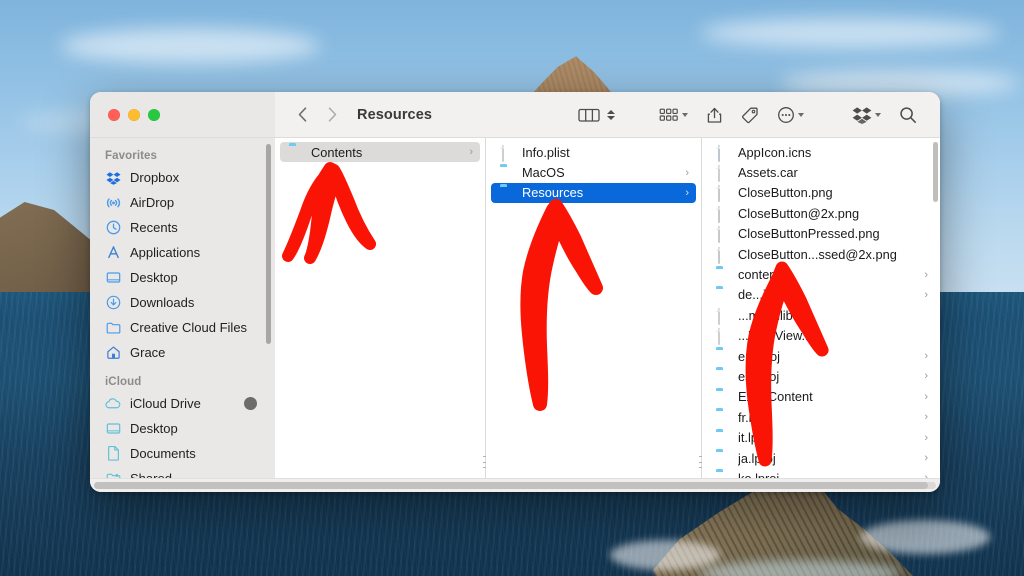 This screenshot has height=576, width=1024. I want to click on cloud, so click(850, 33).